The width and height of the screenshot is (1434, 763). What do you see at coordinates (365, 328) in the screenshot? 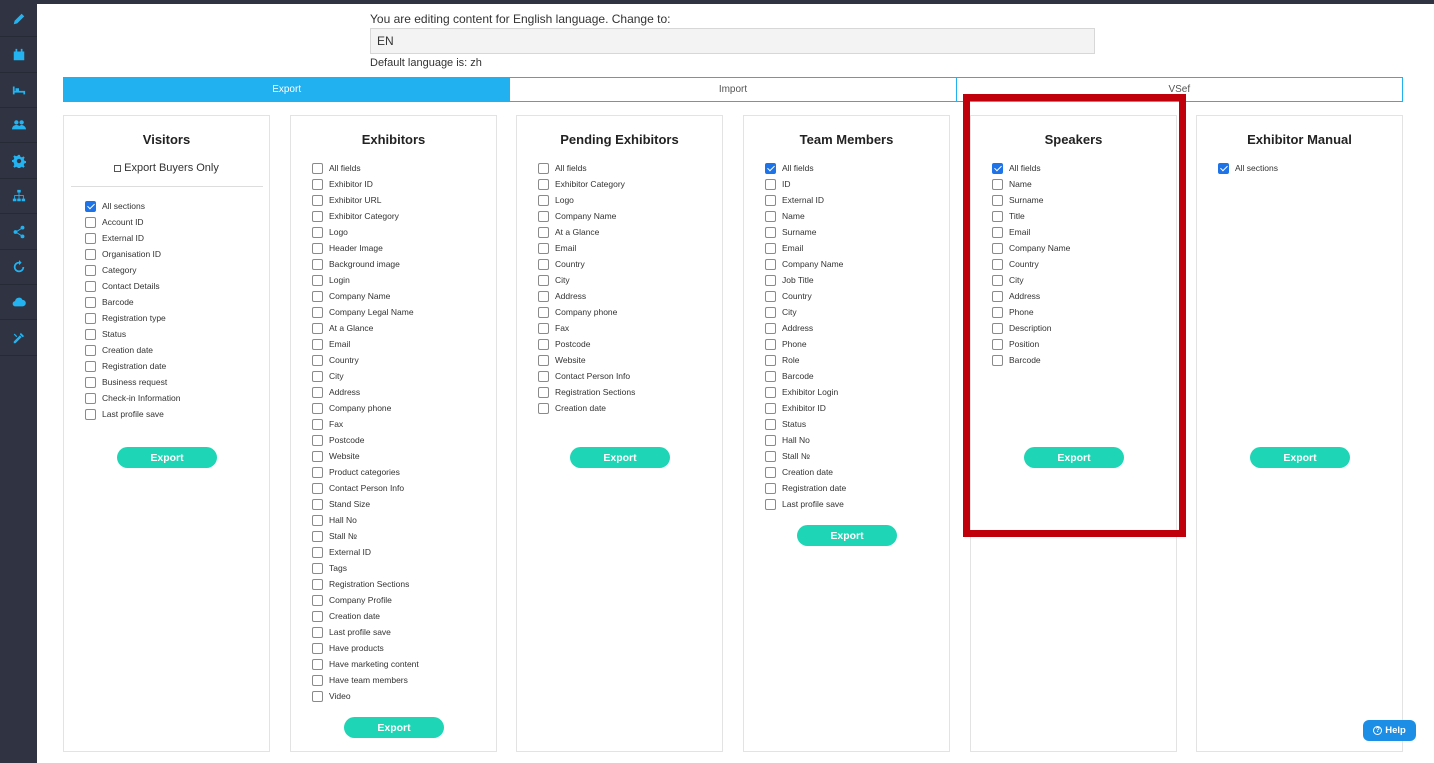
I see `field-option: At a Glance` at bounding box center [365, 328].